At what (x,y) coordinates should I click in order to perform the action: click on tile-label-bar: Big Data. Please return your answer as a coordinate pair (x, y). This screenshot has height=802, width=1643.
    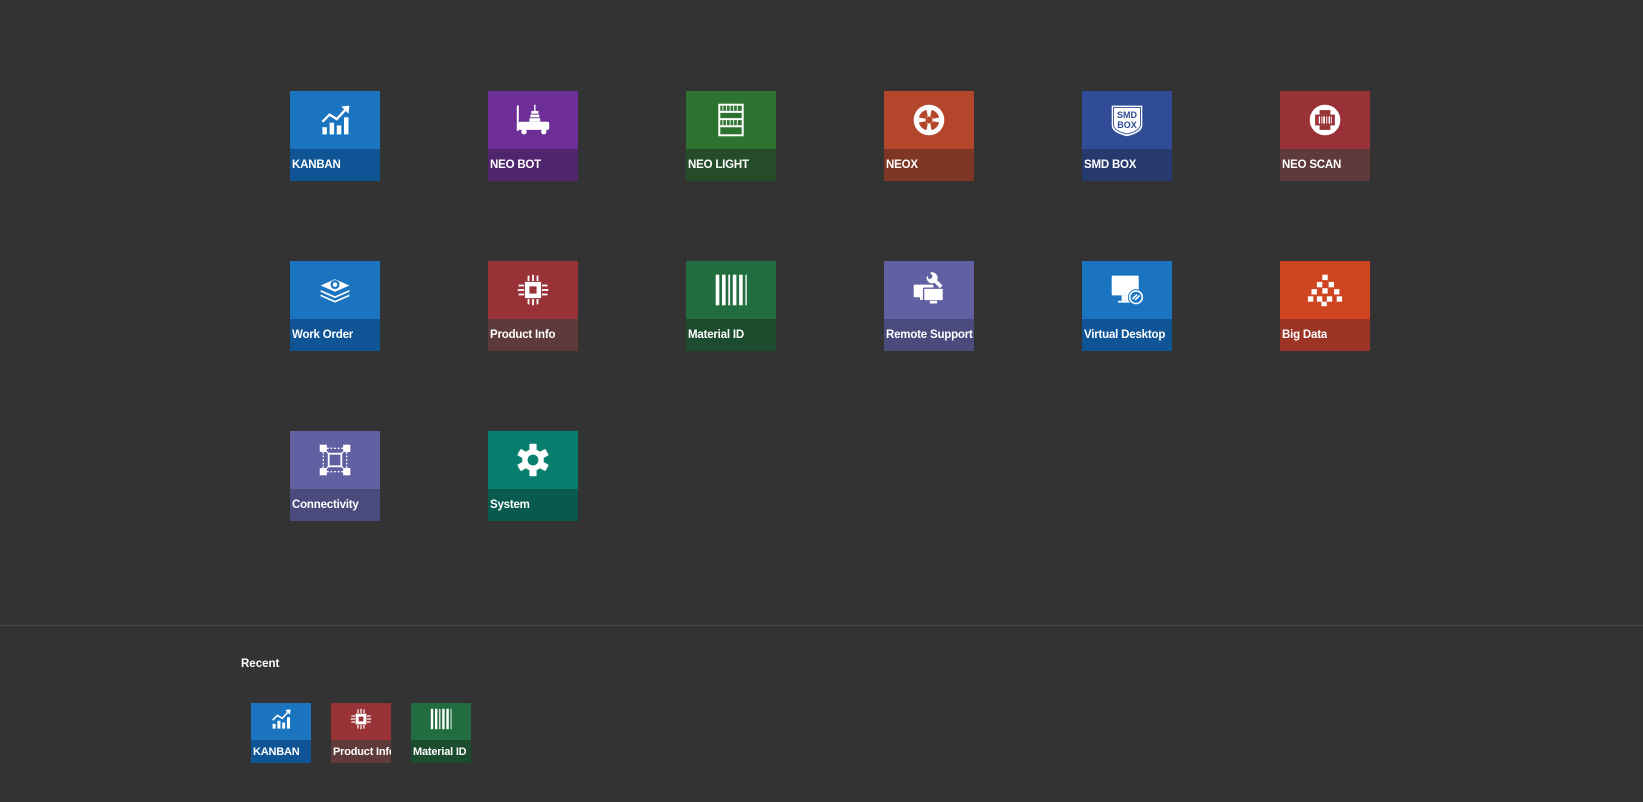
    Looking at the image, I should click on (1325, 335).